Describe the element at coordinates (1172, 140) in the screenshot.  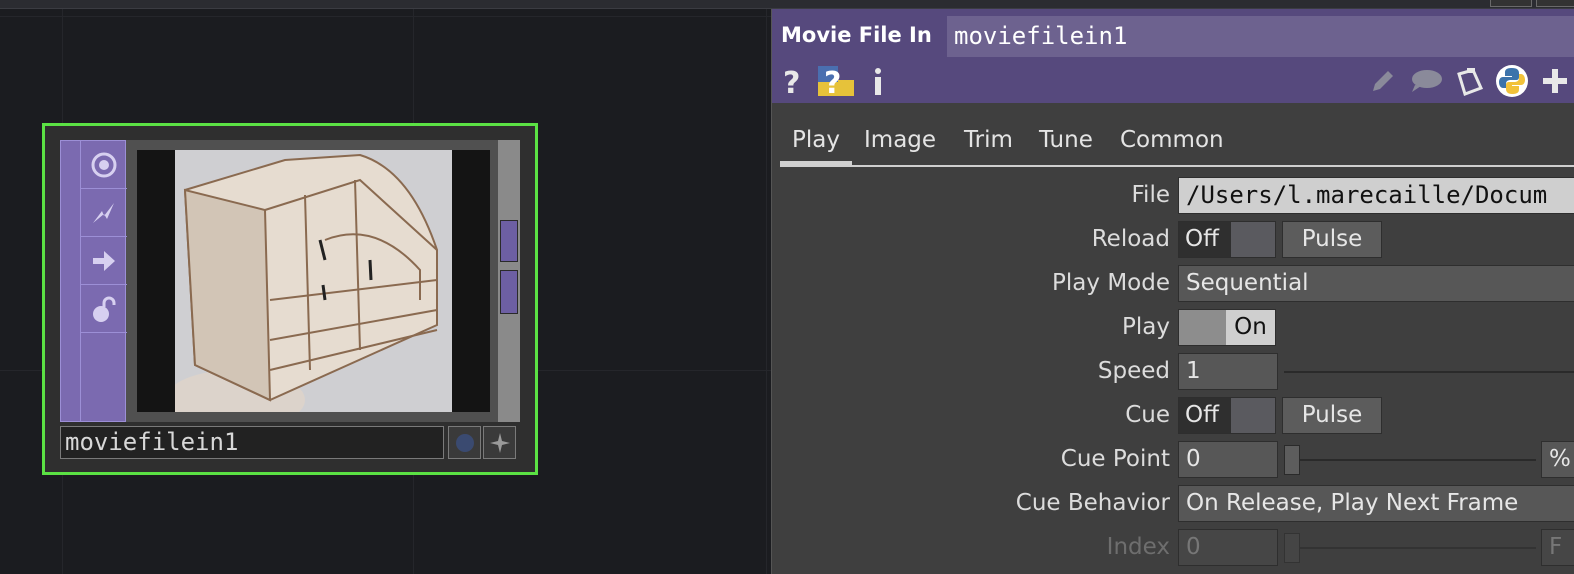
I see `tab-common: Common` at that location.